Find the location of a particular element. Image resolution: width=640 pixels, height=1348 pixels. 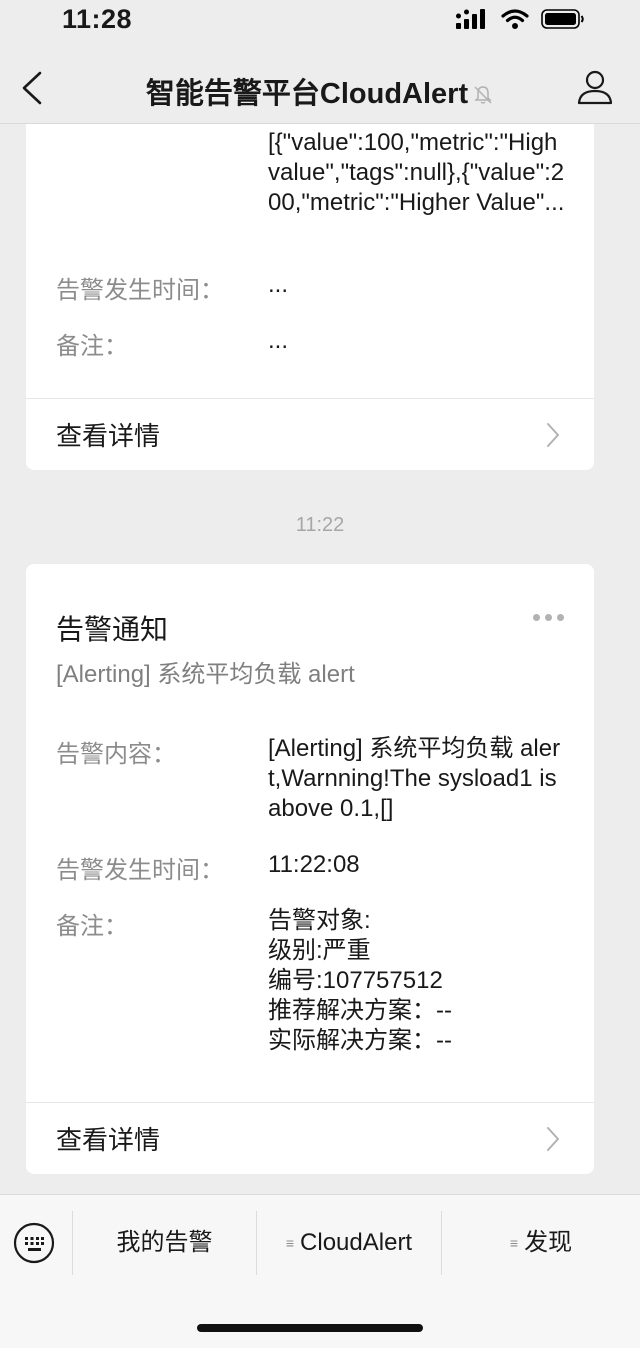

menu-item-discover: ≡ 发现 is located at coordinates (541, 1243).